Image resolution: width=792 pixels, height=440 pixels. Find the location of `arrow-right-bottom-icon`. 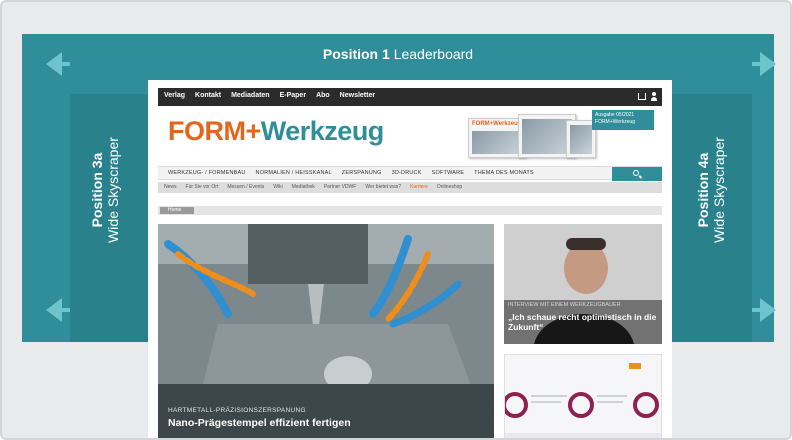

arrow-right-bottom-icon is located at coordinates (768, 310).